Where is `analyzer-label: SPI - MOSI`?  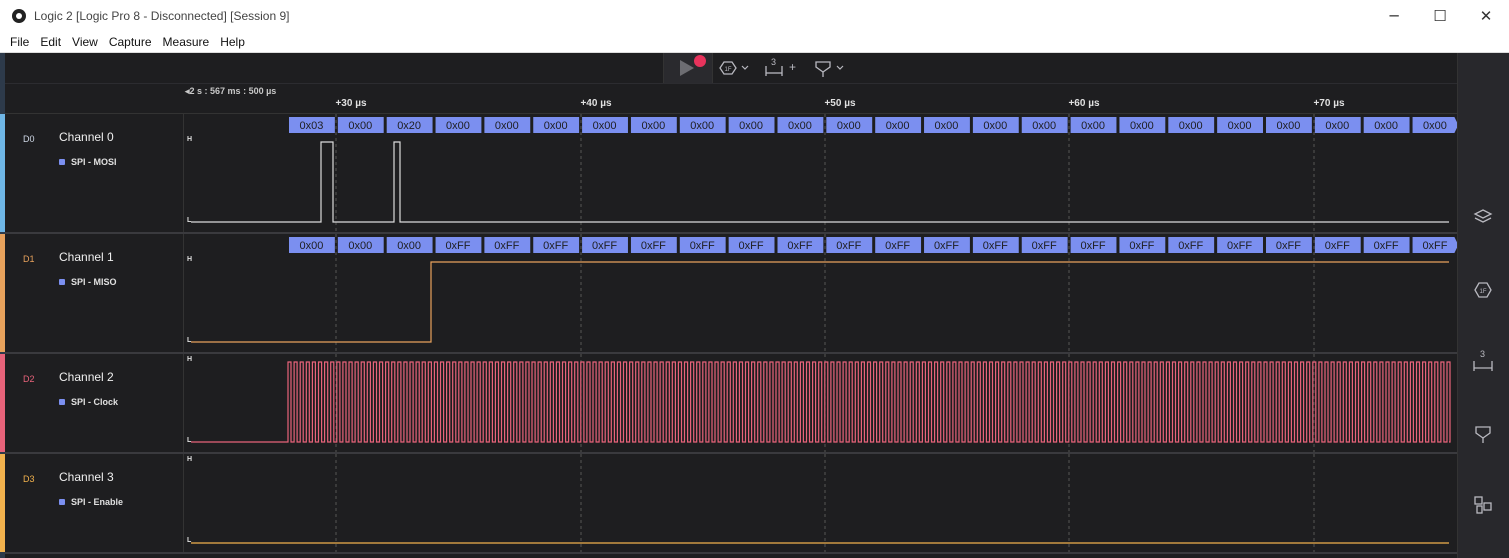
analyzer-label: SPI - MOSI is located at coordinates (88, 162).